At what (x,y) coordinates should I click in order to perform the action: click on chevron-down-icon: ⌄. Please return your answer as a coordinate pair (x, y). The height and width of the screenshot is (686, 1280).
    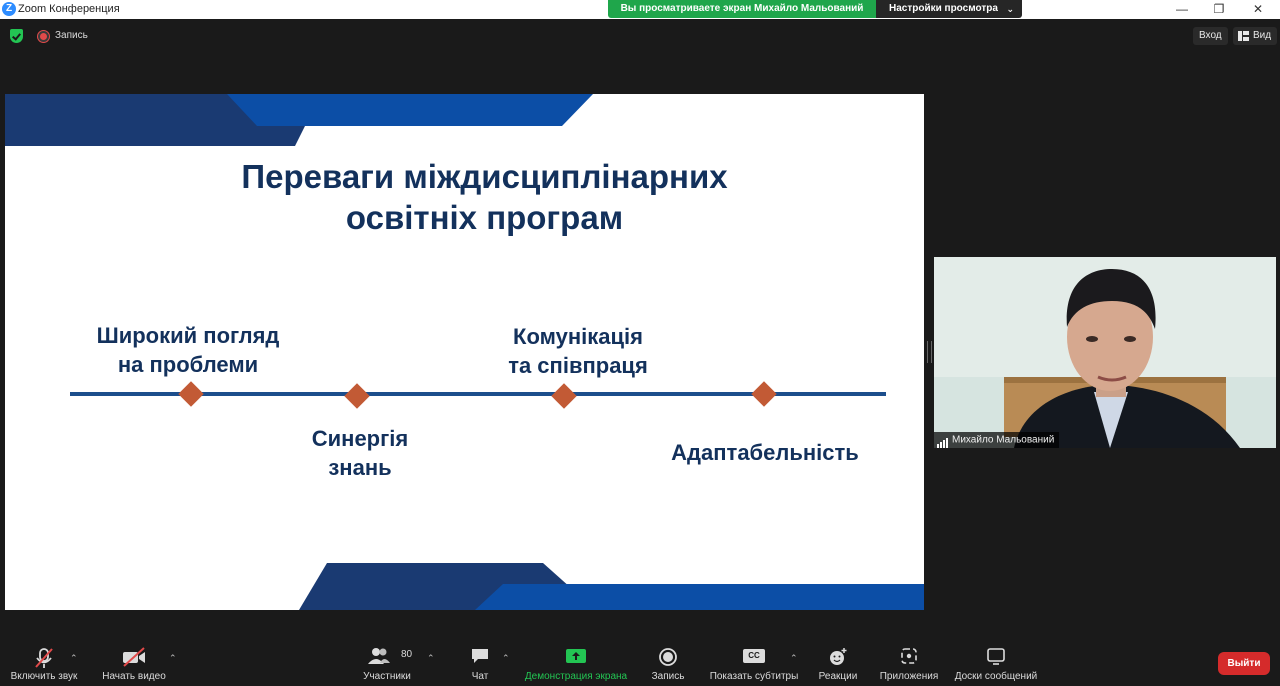
    Looking at the image, I should click on (1010, 9).